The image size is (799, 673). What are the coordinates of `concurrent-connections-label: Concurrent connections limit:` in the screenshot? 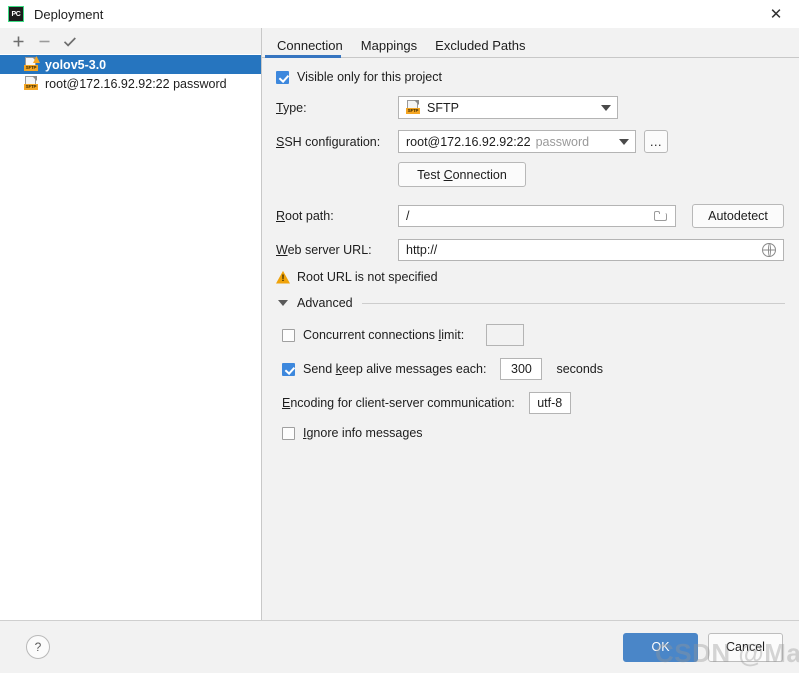 It's located at (384, 335).